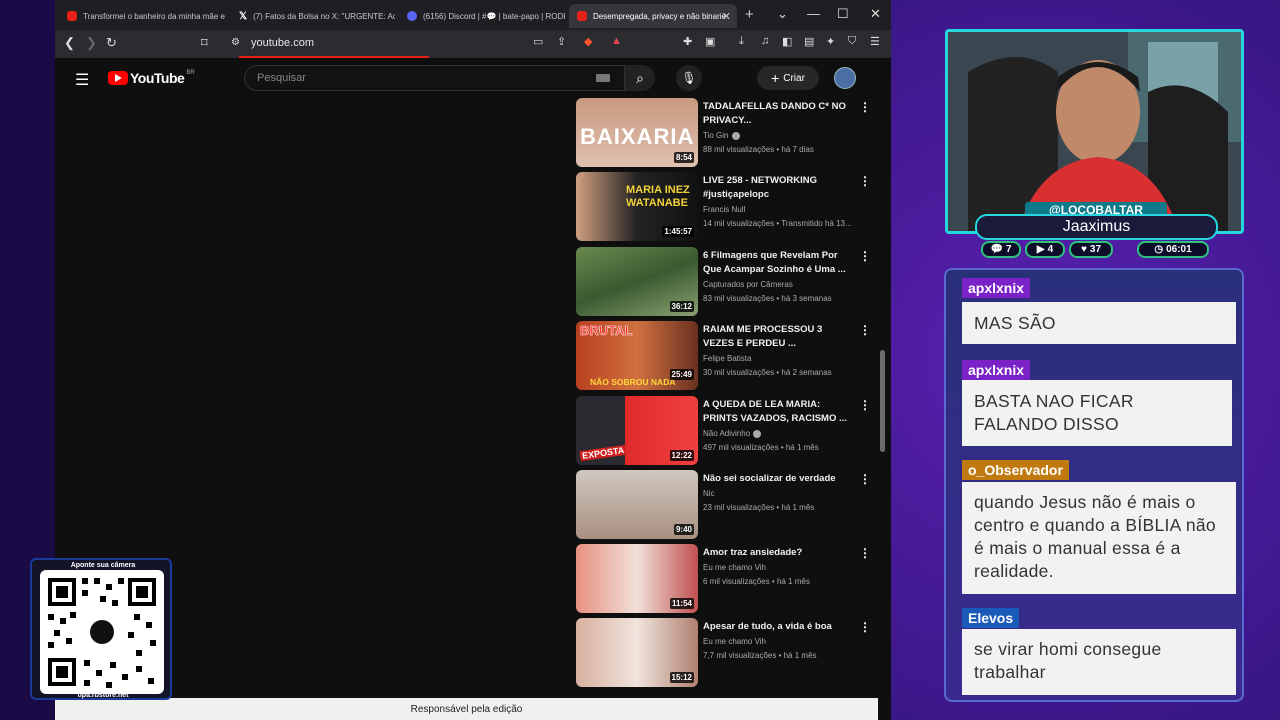 The height and width of the screenshot is (720, 1280). What do you see at coordinates (637, 355) in the screenshot?
I see `video-thumbnail: BRUTAL NÃO SOBROU NADA 25:49` at bounding box center [637, 355].